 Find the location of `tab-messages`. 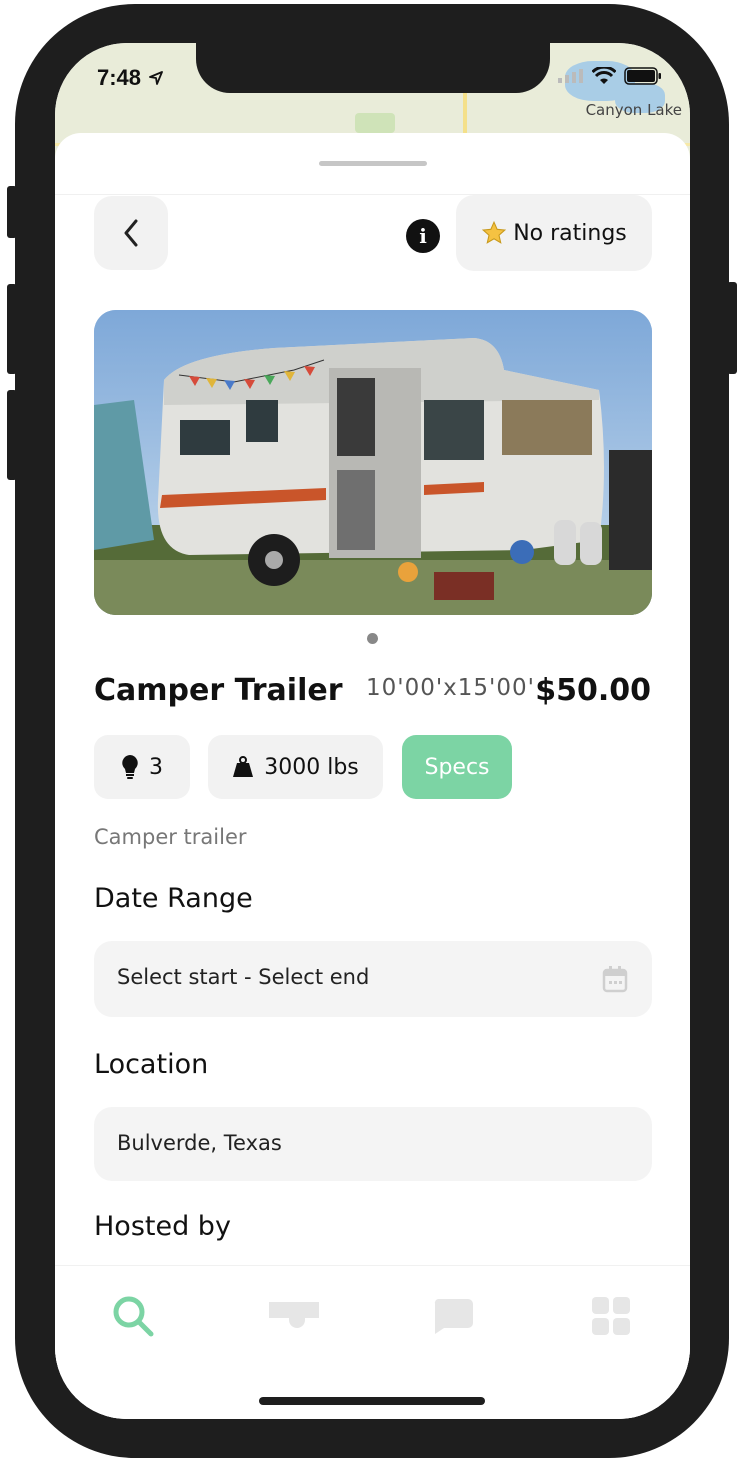

tab-messages is located at coordinates (453, 1316).